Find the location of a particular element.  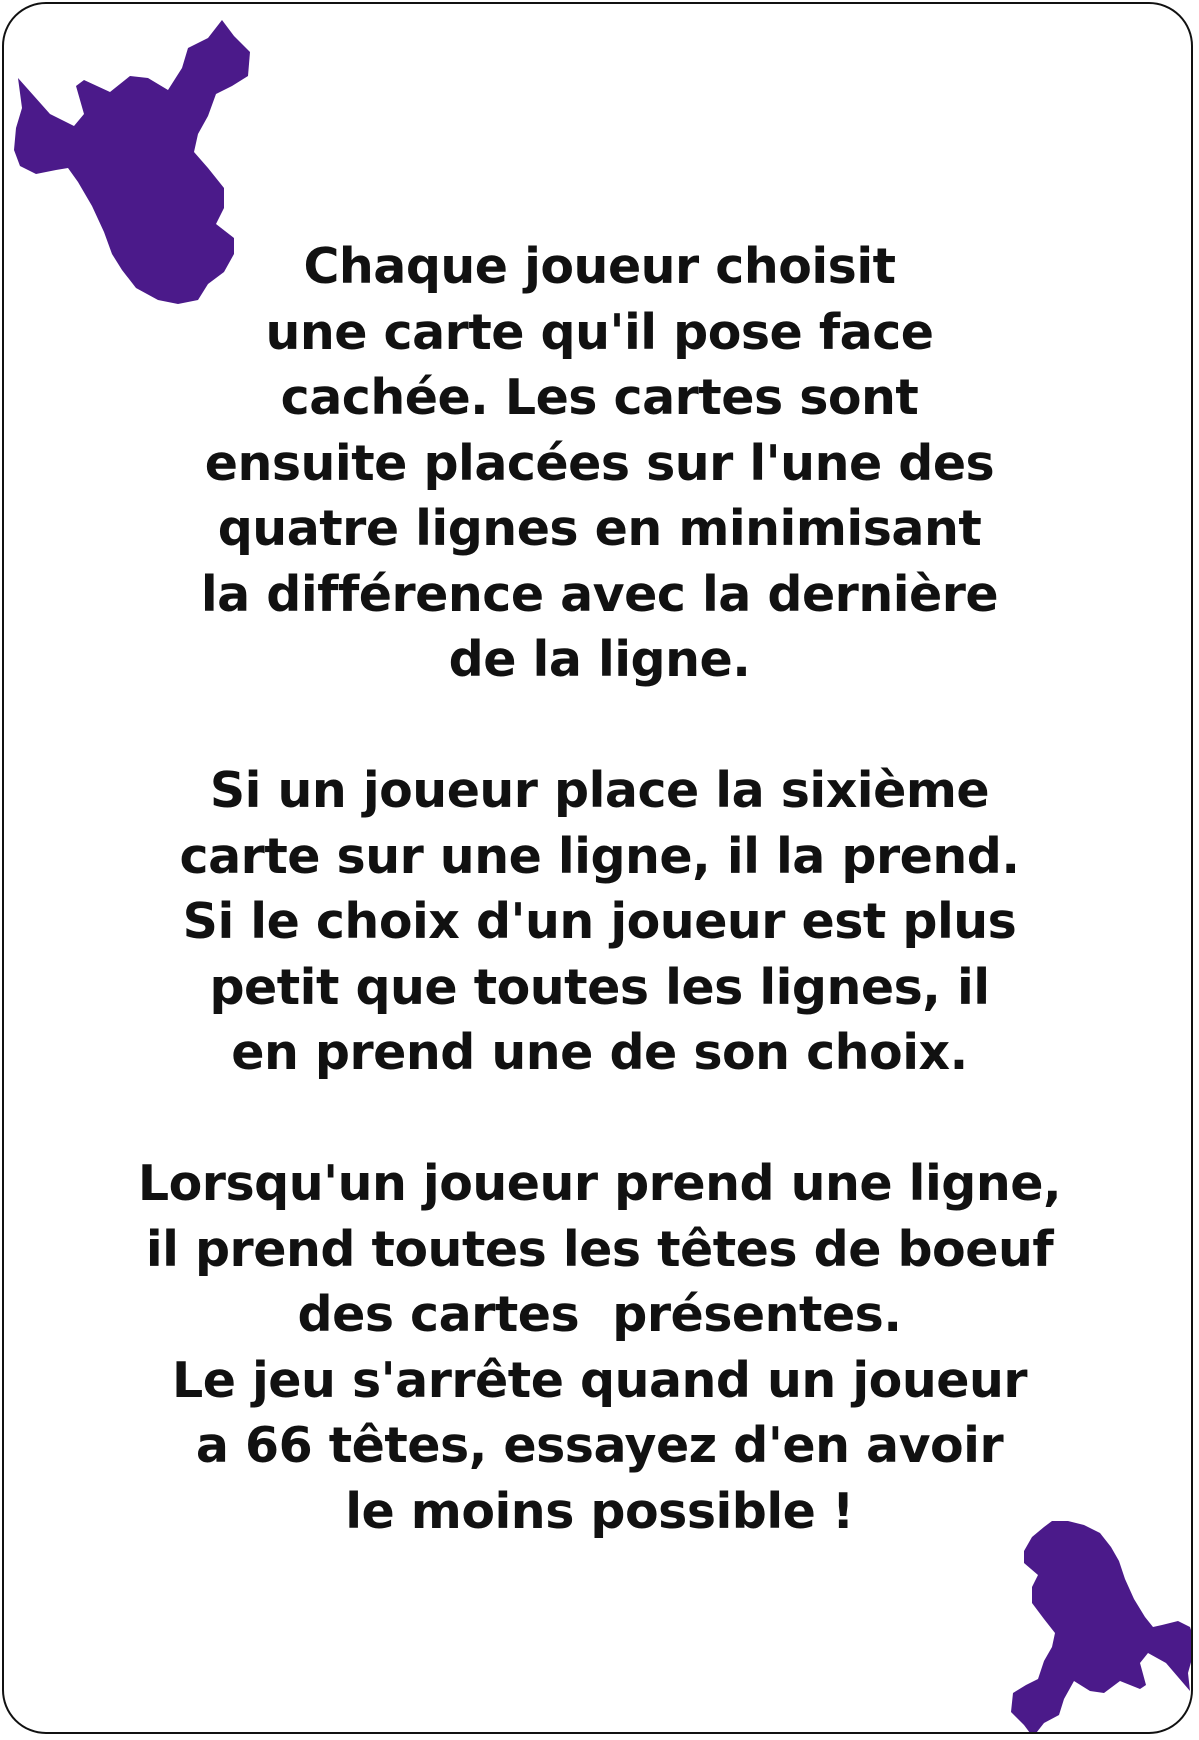

rules-line: Lorsqu'un joueur prend une ligne, is located at coordinates (599, 1183).